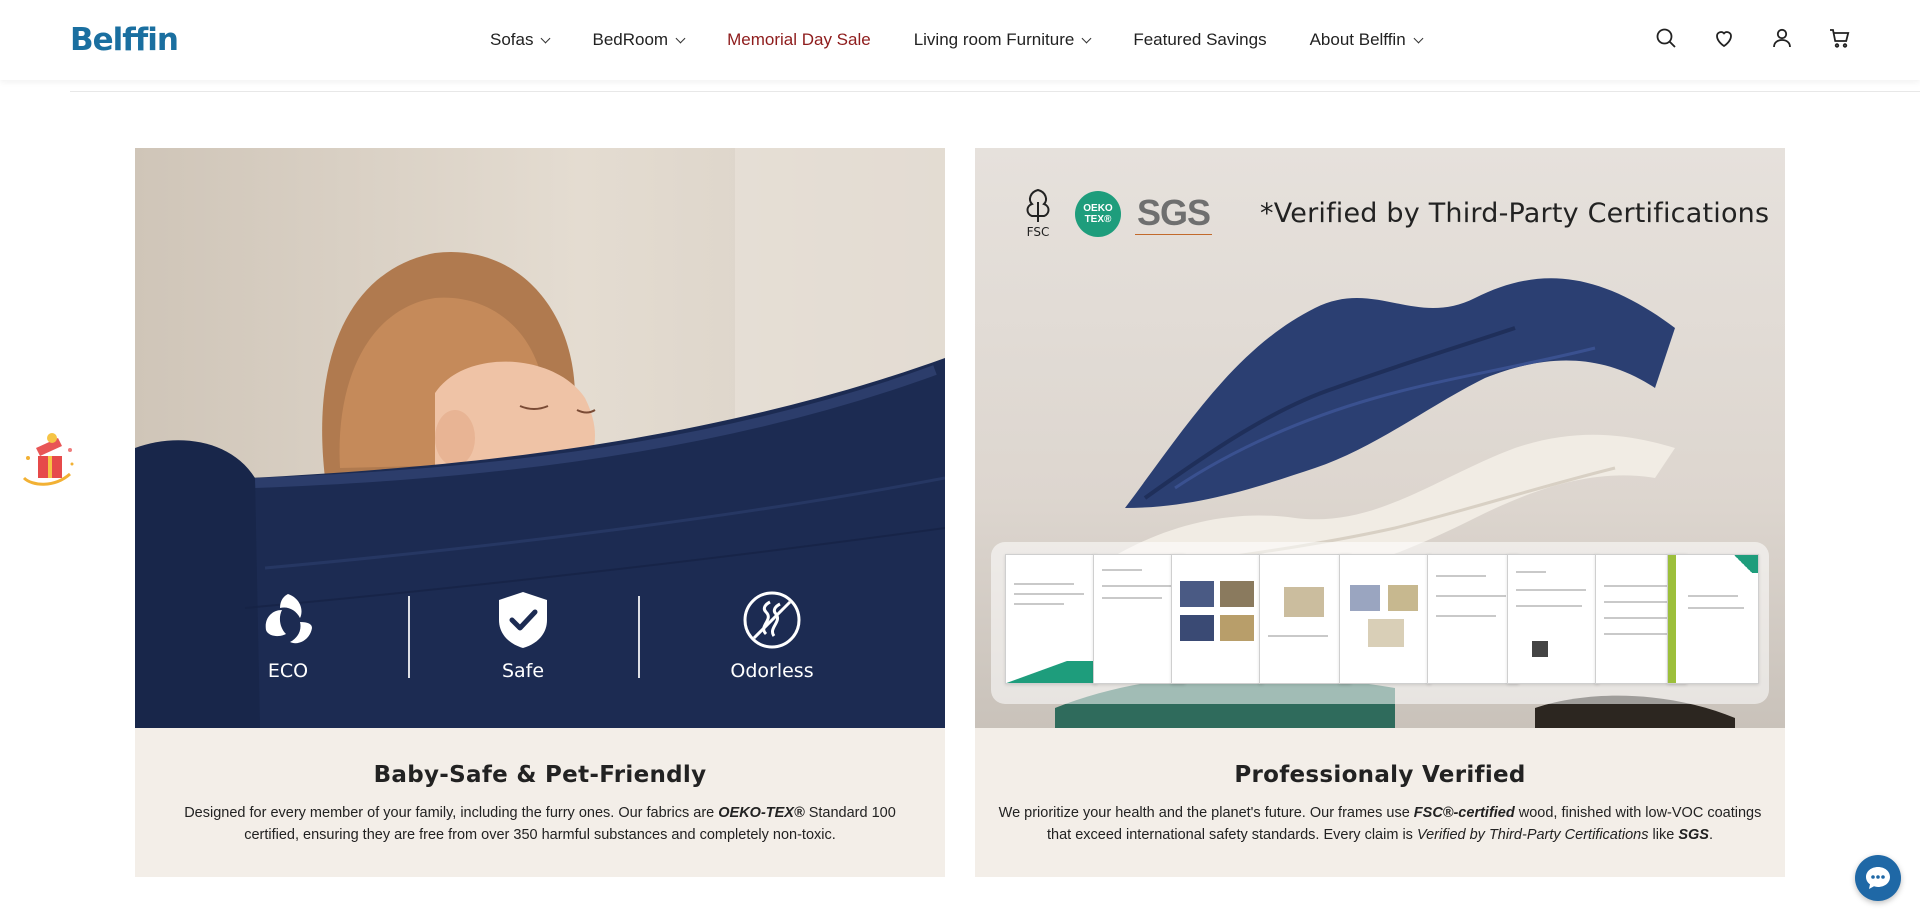 This screenshot has width=1920, height=919. I want to click on sgs-logo: SGS, so click(1174, 213).